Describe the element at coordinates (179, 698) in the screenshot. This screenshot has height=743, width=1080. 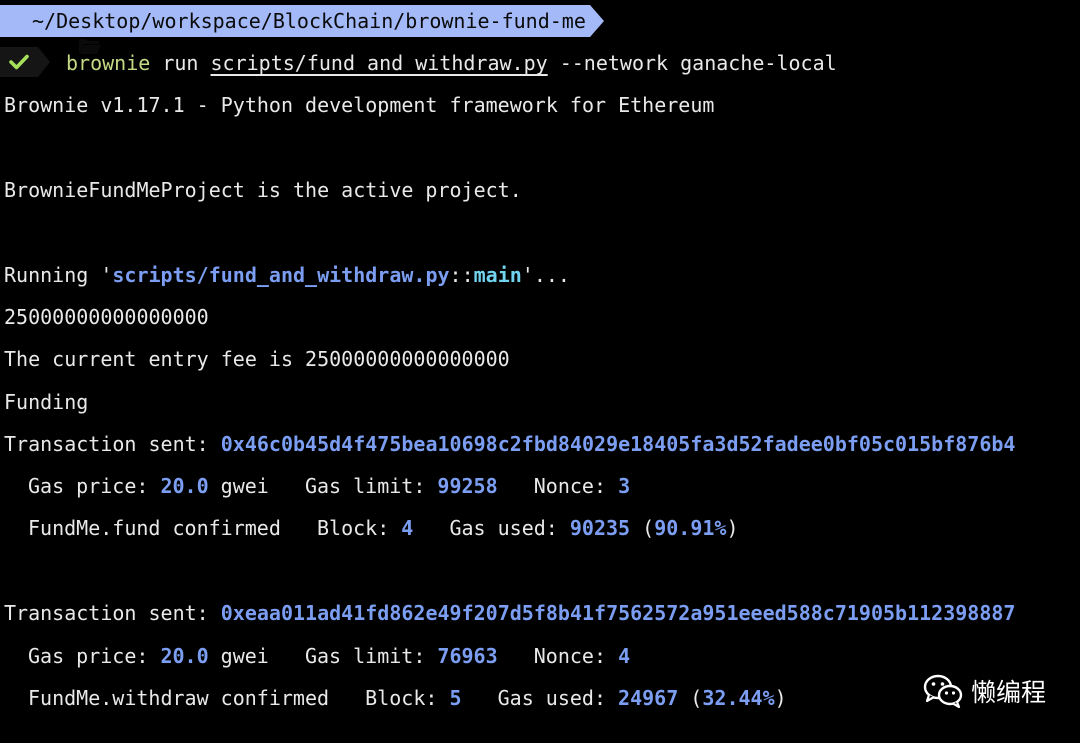
I see `confirmed-label: FundMe.withdraw confirmed` at that location.